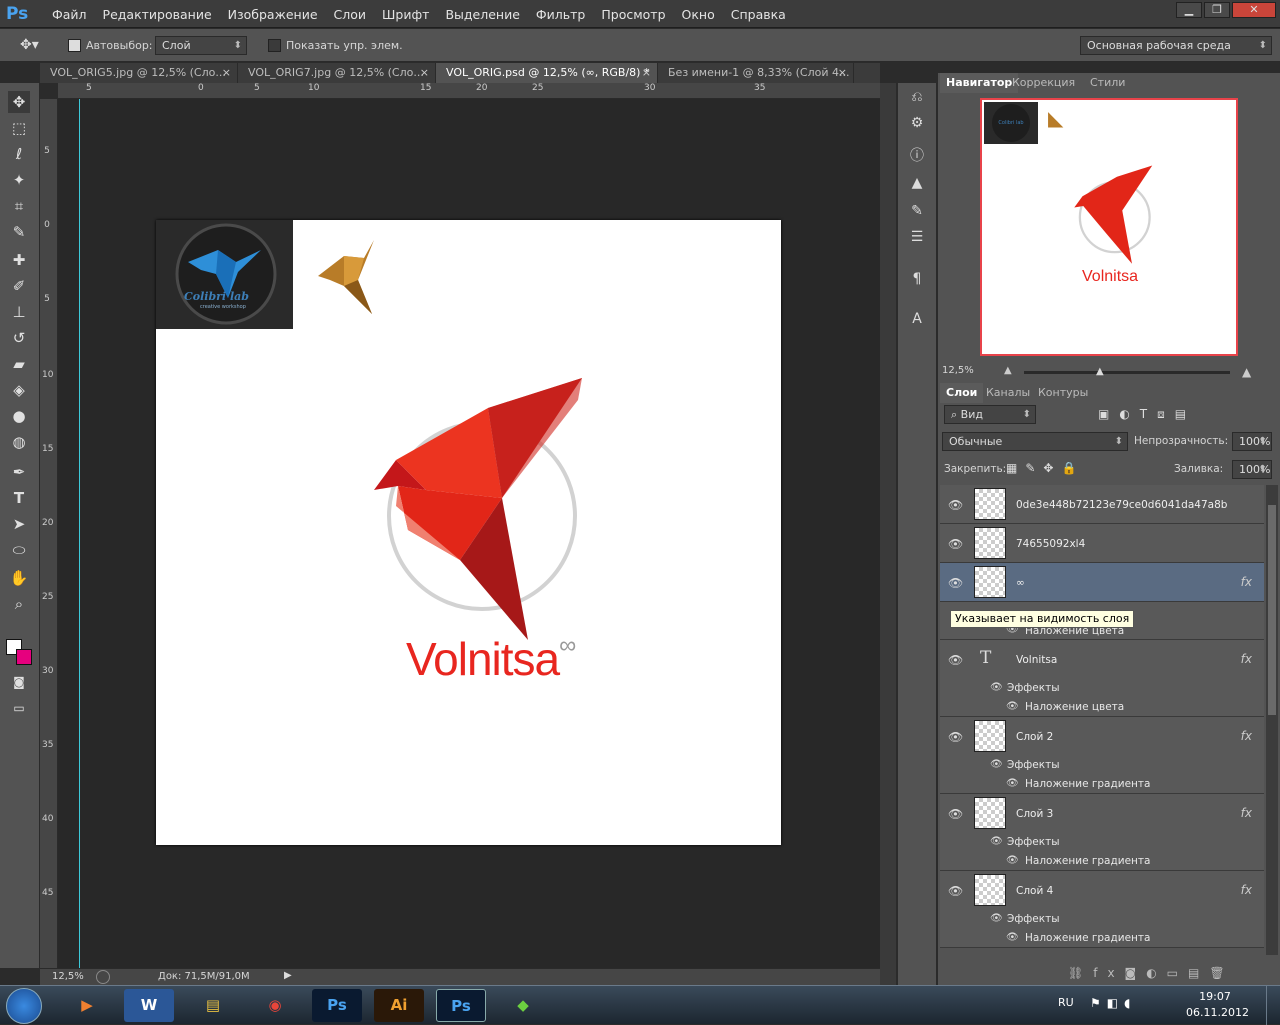  I want to click on menu-file: Файл, so click(69, 14).